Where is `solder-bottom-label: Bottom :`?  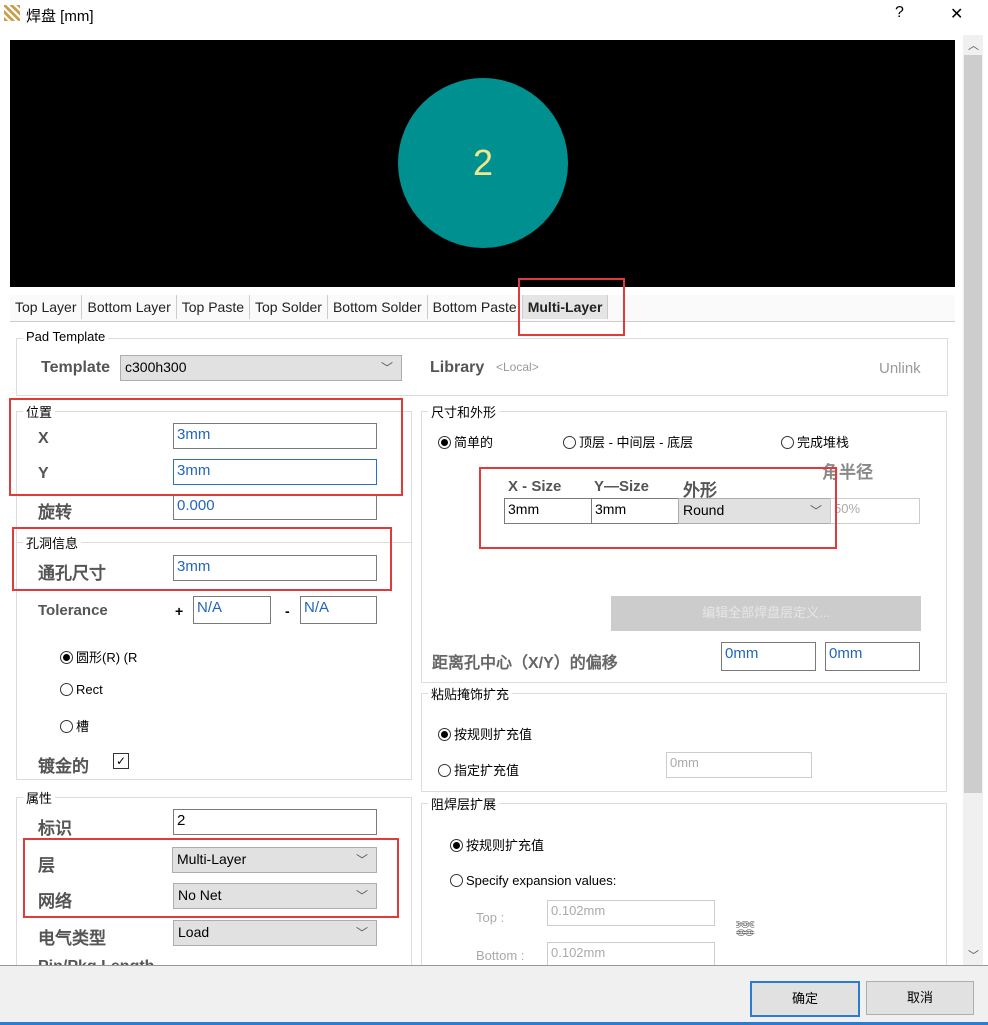
solder-bottom-label: Bottom : is located at coordinates (500, 955).